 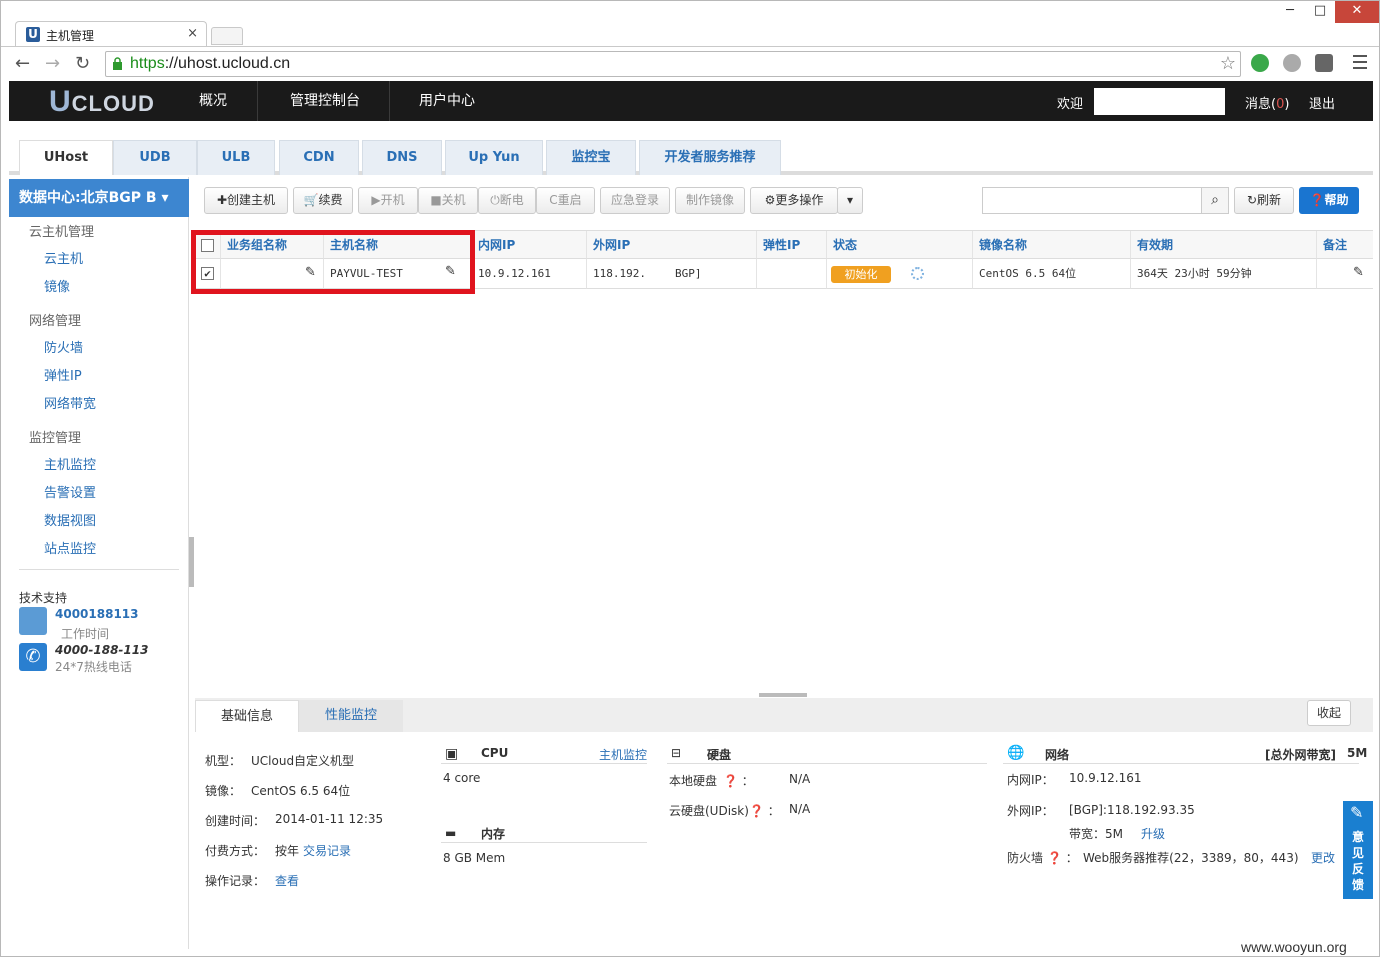 What do you see at coordinates (327, 850) in the screenshot?
I see `transaction-record-link: 交易记录` at bounding box center [327, 850].